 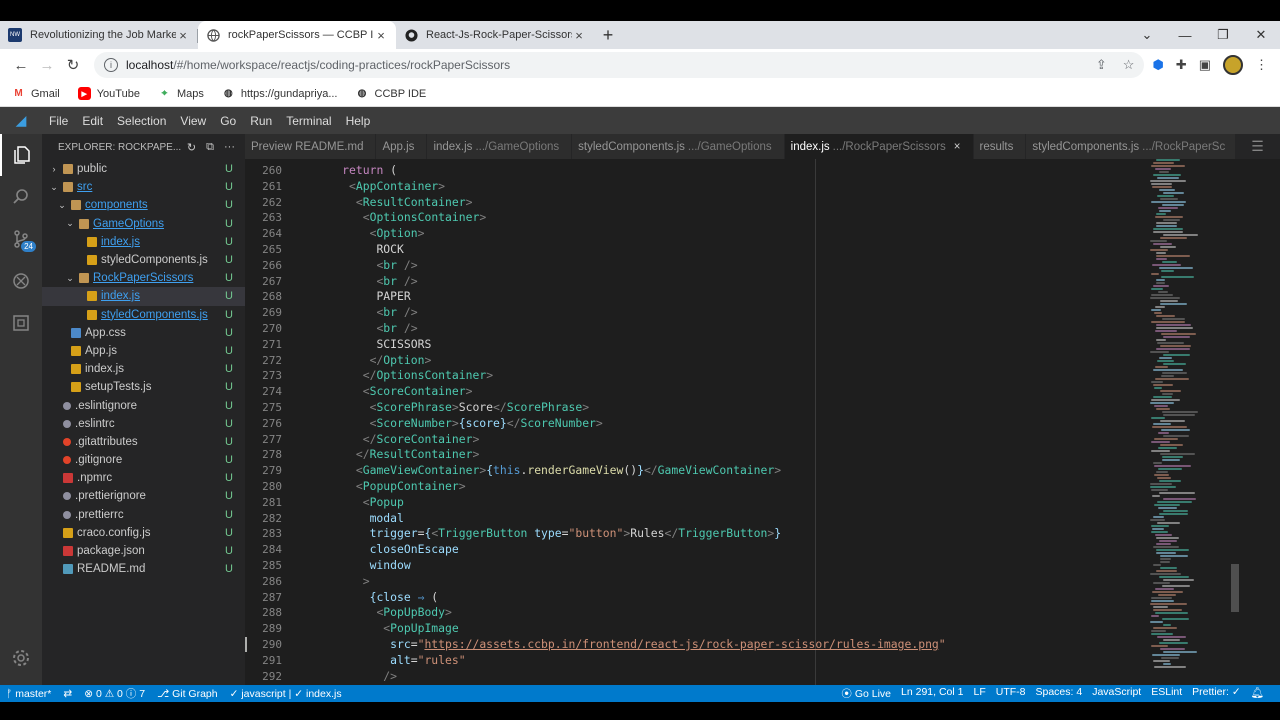 What do you see at coordinates (1185, 35) in the screenshot?
I see `minimize-window-icon: —` at bounding box center [1185, 35].